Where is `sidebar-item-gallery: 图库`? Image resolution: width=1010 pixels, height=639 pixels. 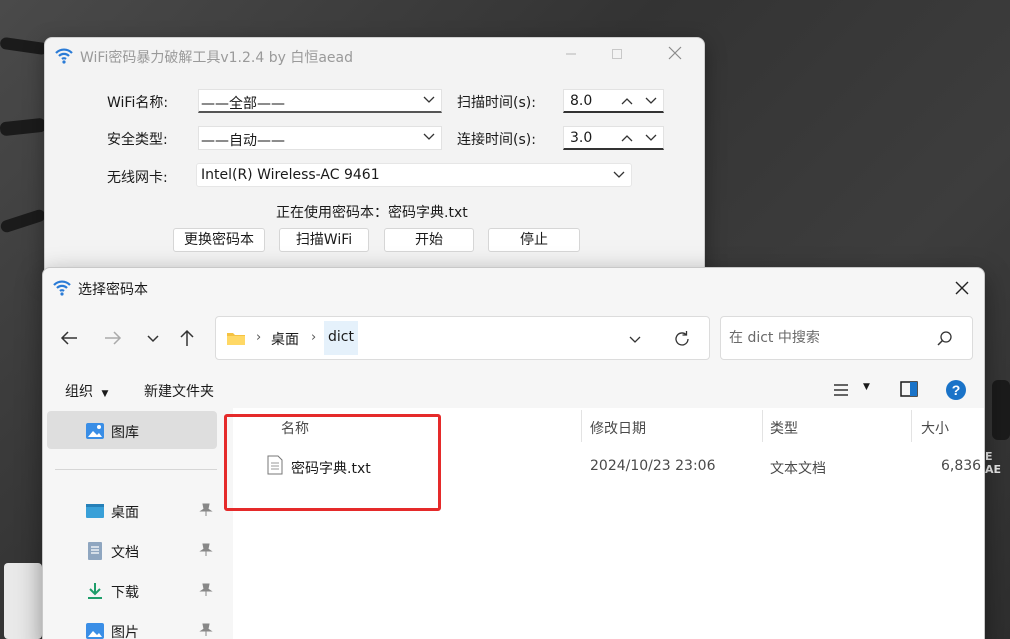 sidebar-item-gallery: 图库 is located at coordinates (132, 430).